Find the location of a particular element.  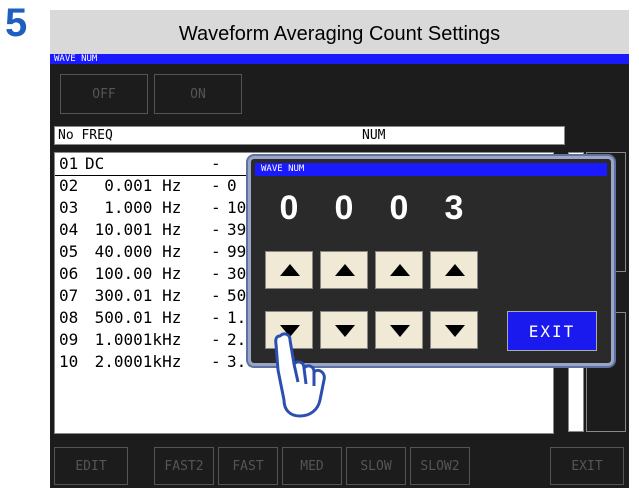

column-no-freq: No FREQ is located at coordinates (85, 135).